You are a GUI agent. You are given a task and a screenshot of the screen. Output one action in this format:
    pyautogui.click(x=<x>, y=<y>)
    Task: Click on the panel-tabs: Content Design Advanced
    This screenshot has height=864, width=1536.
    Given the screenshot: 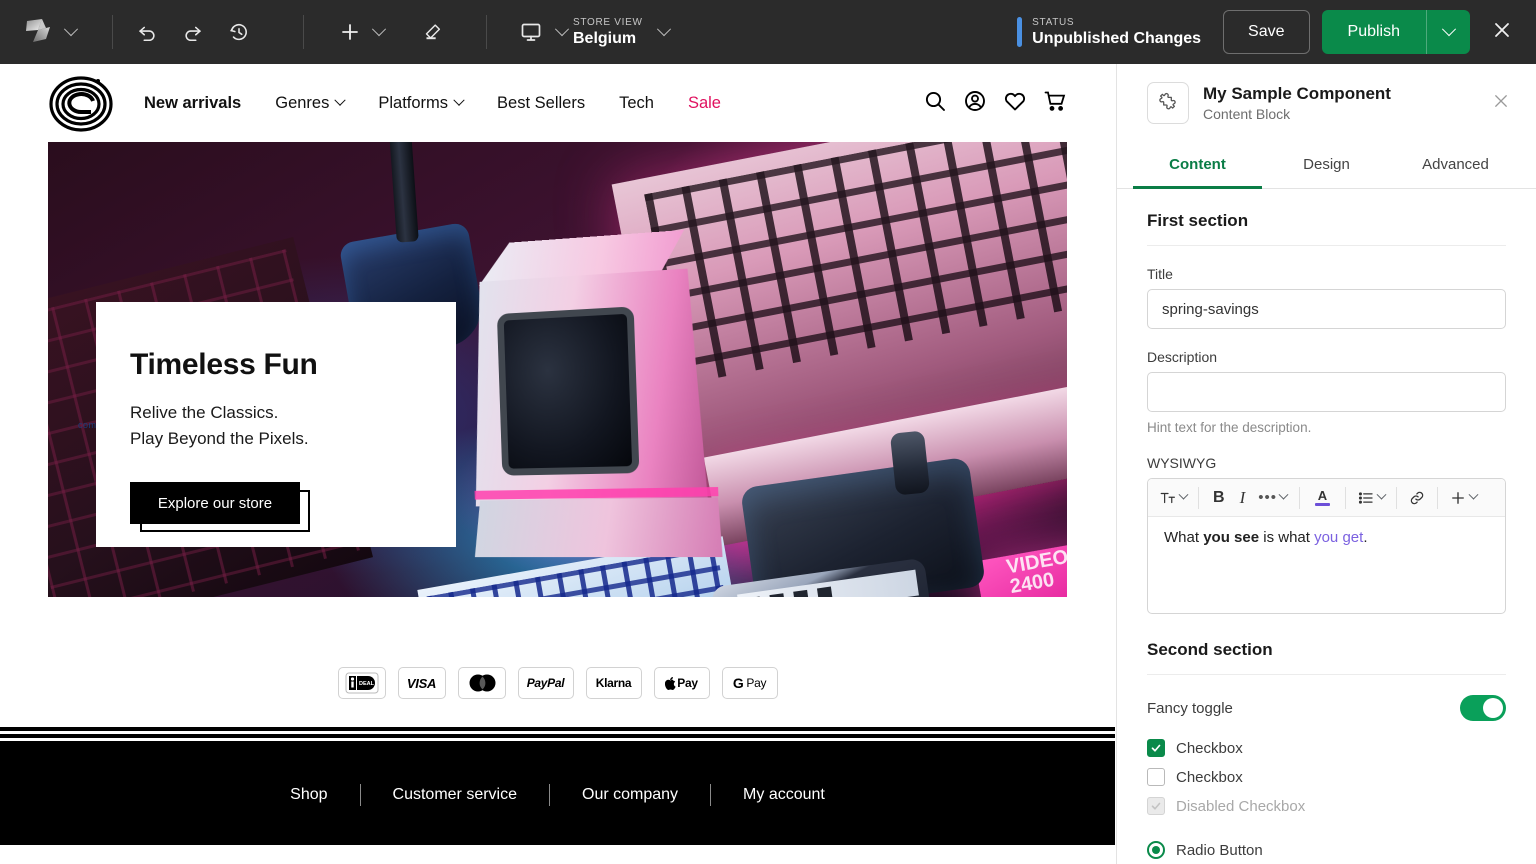 What is the action you would take?
    pyautogui.click(x=1326, y=166)
    